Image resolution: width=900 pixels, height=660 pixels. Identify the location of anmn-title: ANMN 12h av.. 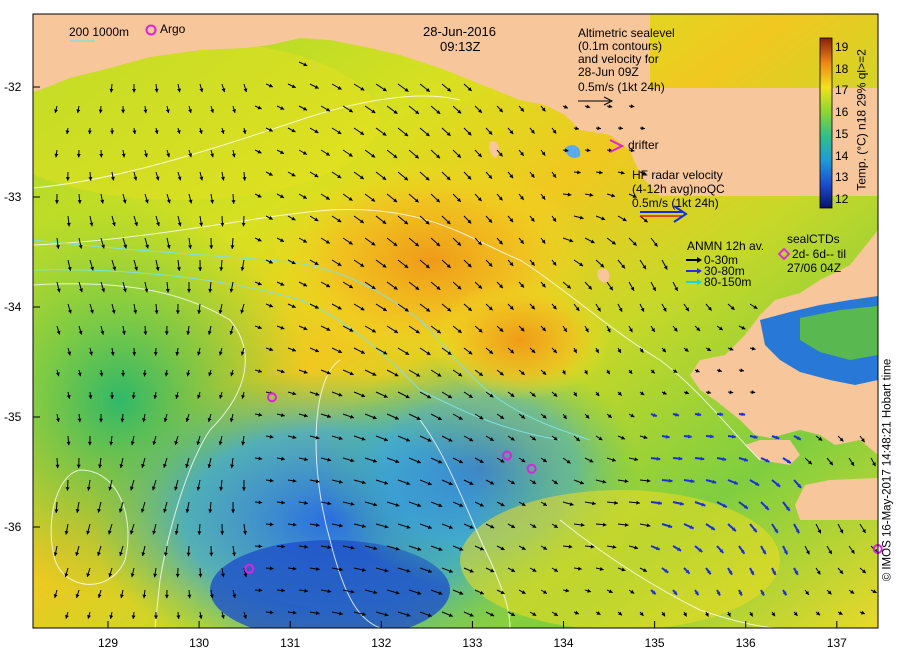
(726, 246).